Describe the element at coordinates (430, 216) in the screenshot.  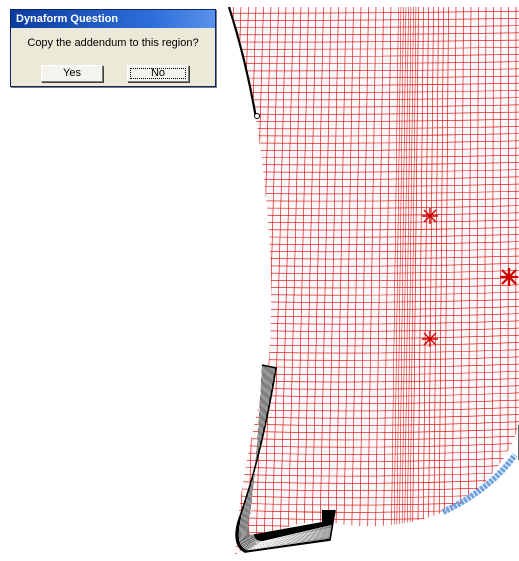
I see `star-marker-upper` at that location.